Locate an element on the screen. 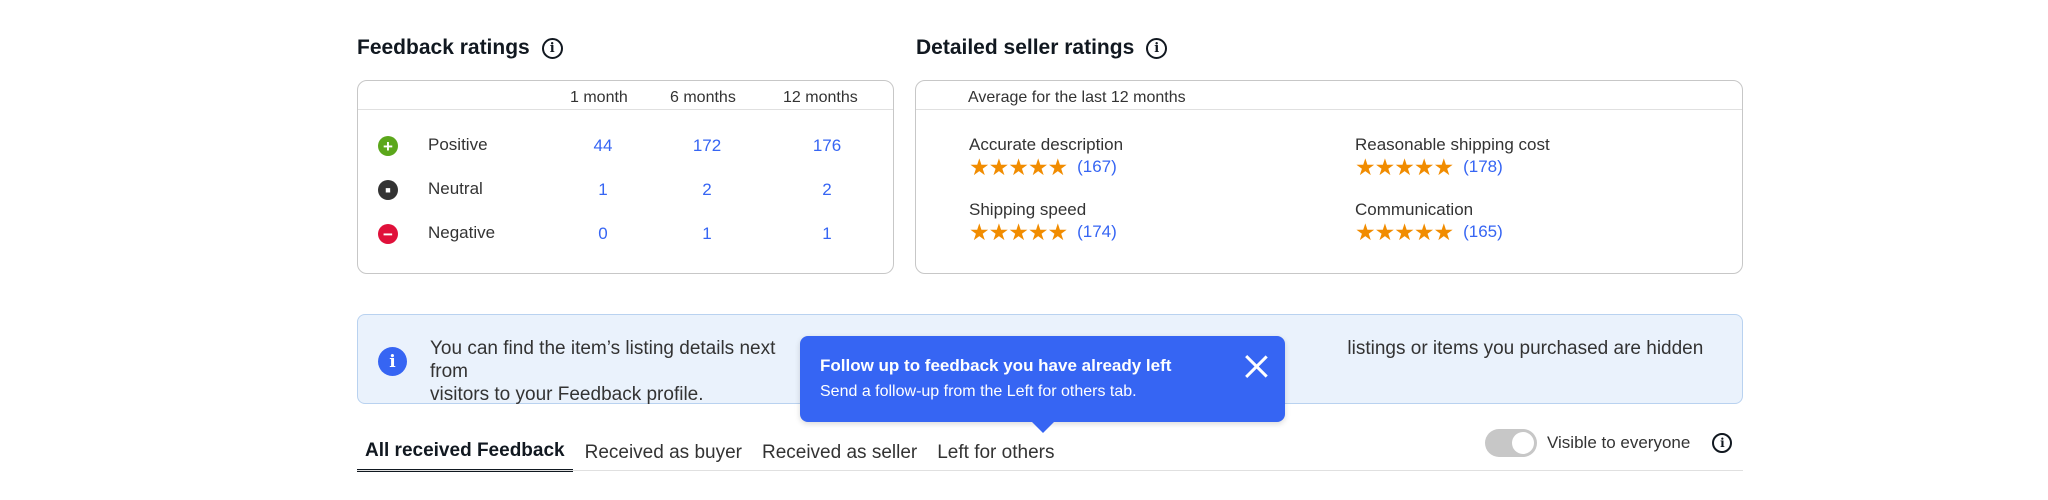 The width and height of the screenshot is (2048, 500). positive-1-month-link: 44 is located at coordinates (603, 146).